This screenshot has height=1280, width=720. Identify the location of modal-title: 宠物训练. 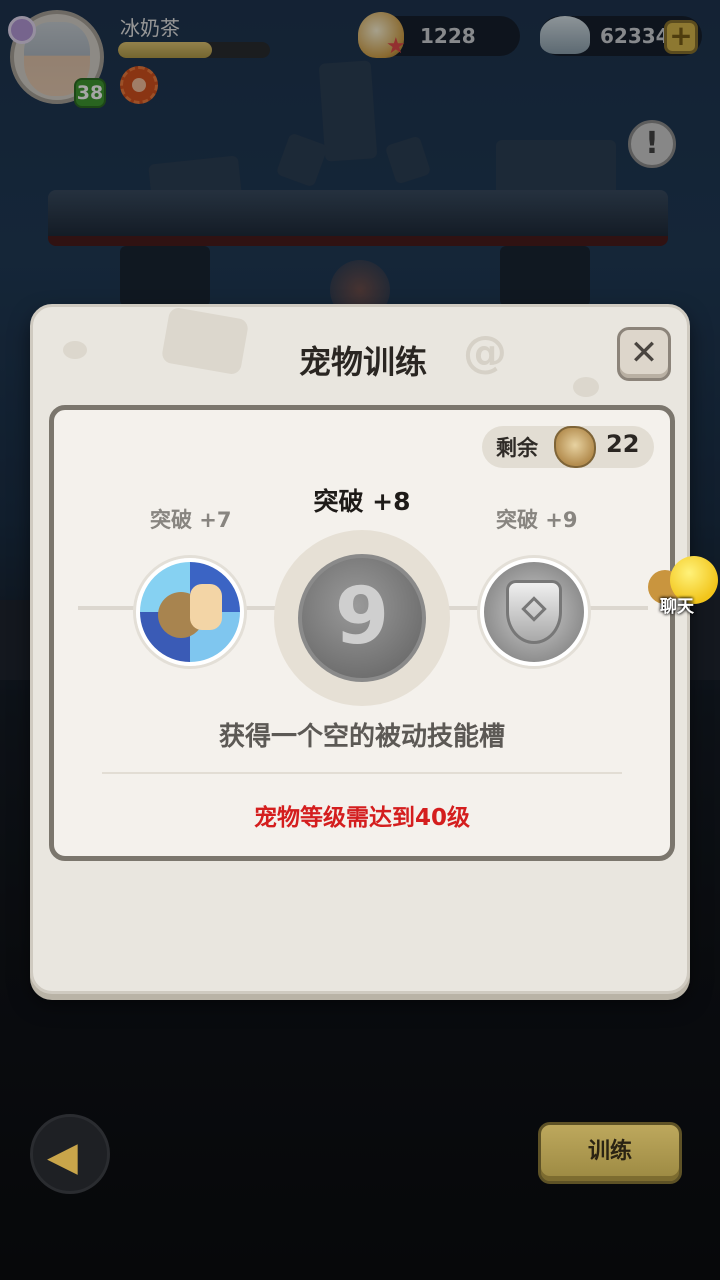
(362, 362).